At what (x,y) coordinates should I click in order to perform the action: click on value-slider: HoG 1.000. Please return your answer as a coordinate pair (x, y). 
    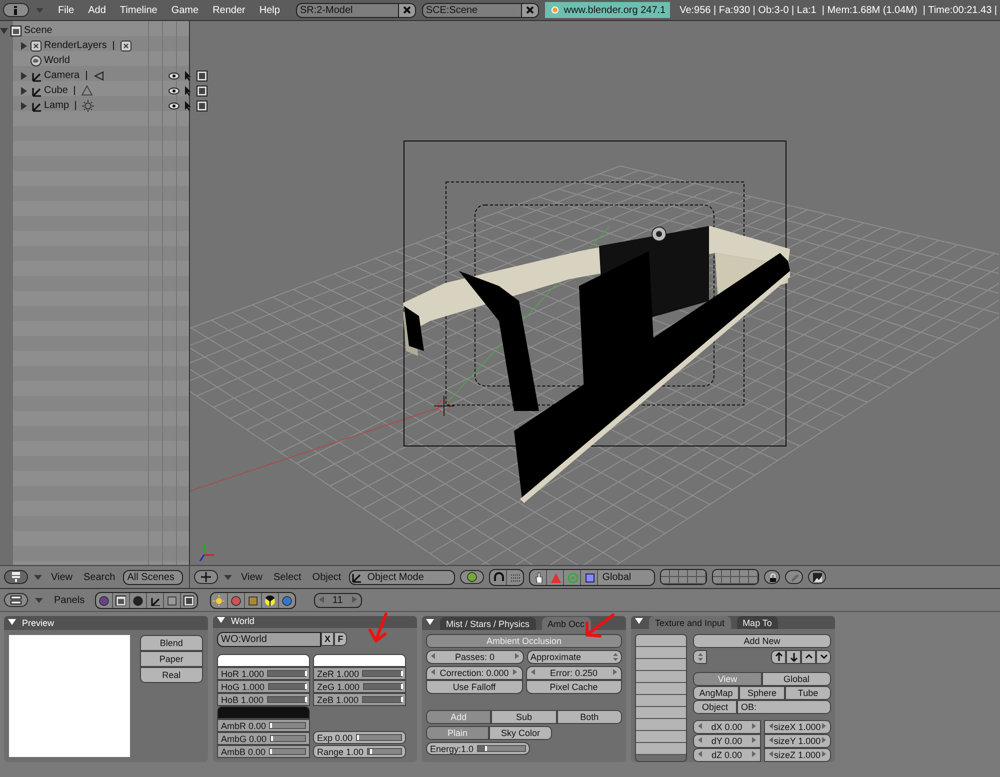
    Looking at the image, I should click on (263, 686).